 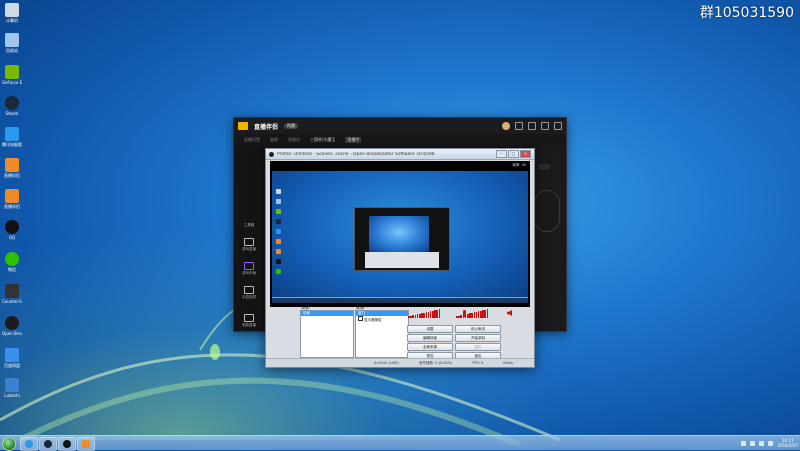 I want to click on desktop-icon-live-app-2: 直播伴侣, so click(x=12, y=199).